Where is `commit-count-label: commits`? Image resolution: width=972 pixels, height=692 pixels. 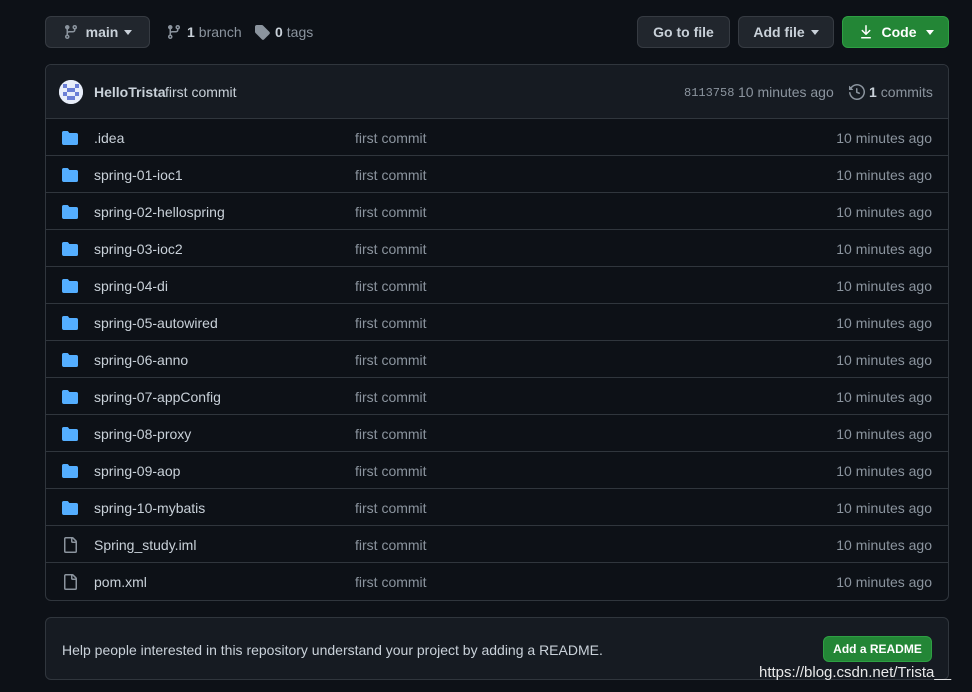
commit-count-label: commits is located at coordinates (906, 92).